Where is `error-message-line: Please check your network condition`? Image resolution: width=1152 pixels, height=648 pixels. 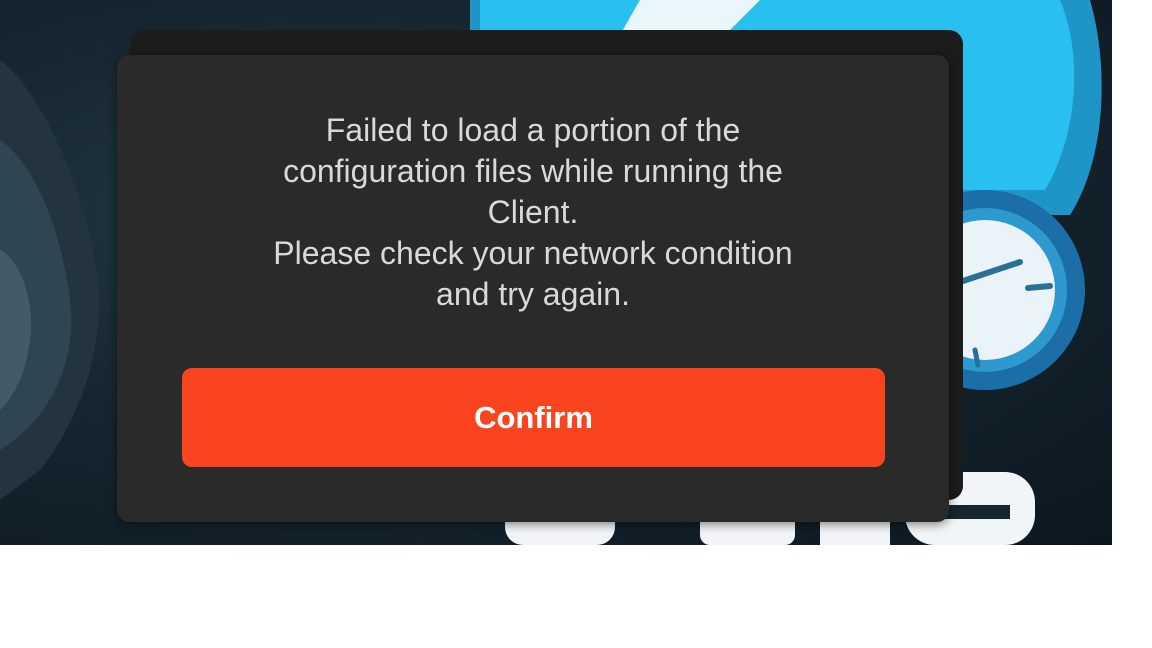 error-message-line: Please check your network condition is located at coordinates (533, 253).